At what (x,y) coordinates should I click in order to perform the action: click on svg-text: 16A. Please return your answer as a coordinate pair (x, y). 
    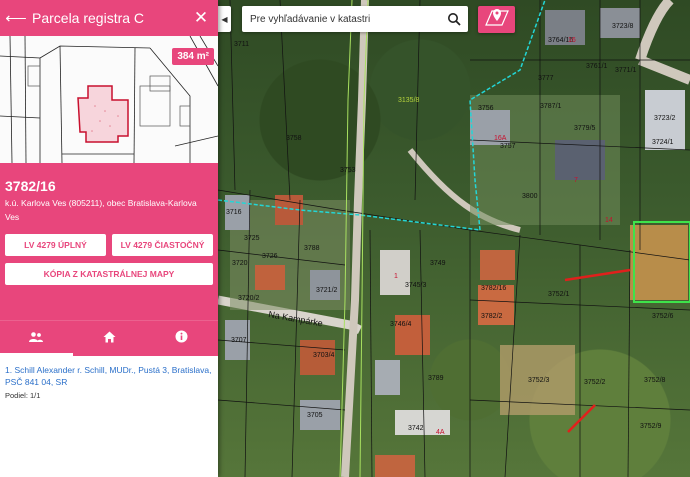
    Looking at the image, I should click on (500, 138).